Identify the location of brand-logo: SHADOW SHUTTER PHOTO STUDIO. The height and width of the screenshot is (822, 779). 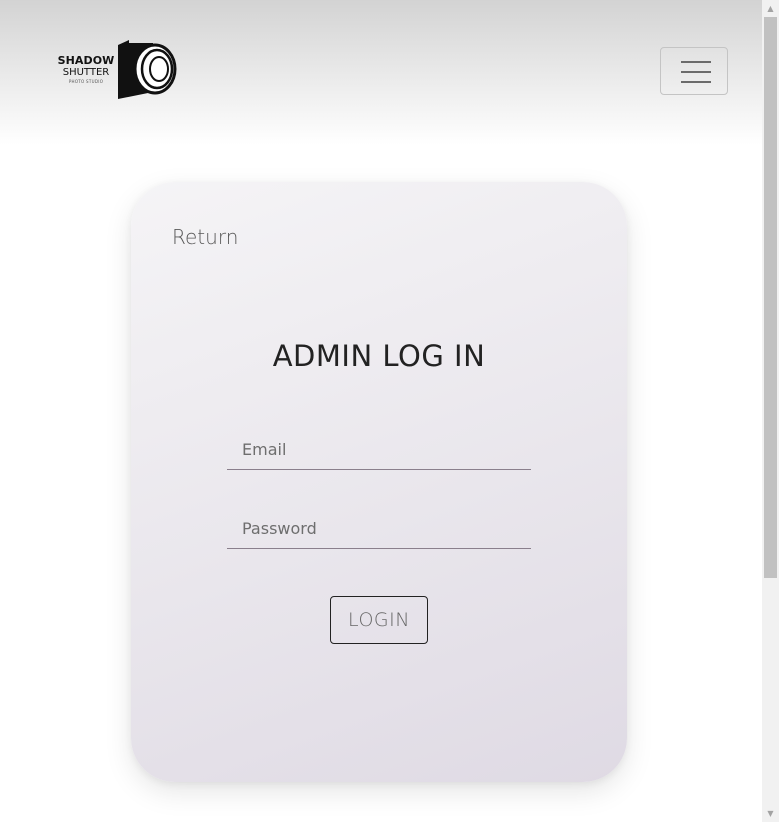
(117, 69).